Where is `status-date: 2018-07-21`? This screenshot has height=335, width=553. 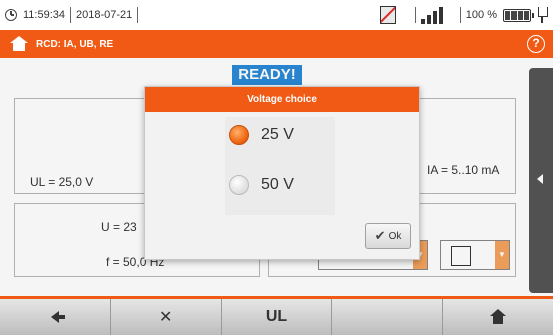 status-date: 2018-07-21 is located at coordinates (104, 15).